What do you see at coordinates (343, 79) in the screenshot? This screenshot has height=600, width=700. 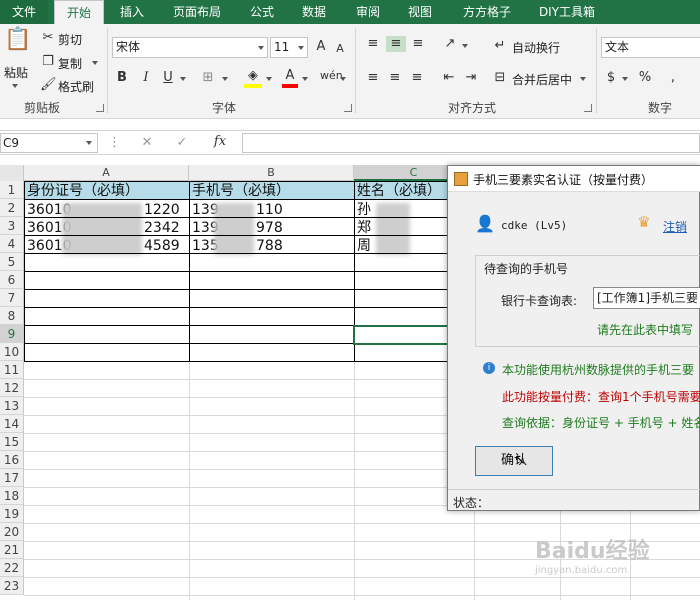 I see `phonetic-dropdown-icon` at bounding box center [343, 79].